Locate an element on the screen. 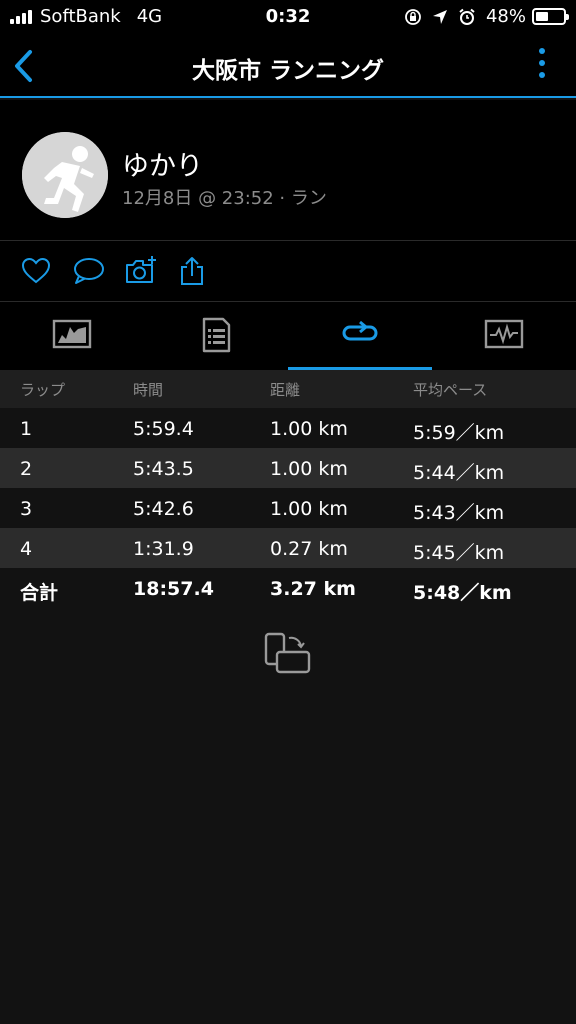 This screenshot has height=1024, width=576. share-button is located at coordinates (192, 271).